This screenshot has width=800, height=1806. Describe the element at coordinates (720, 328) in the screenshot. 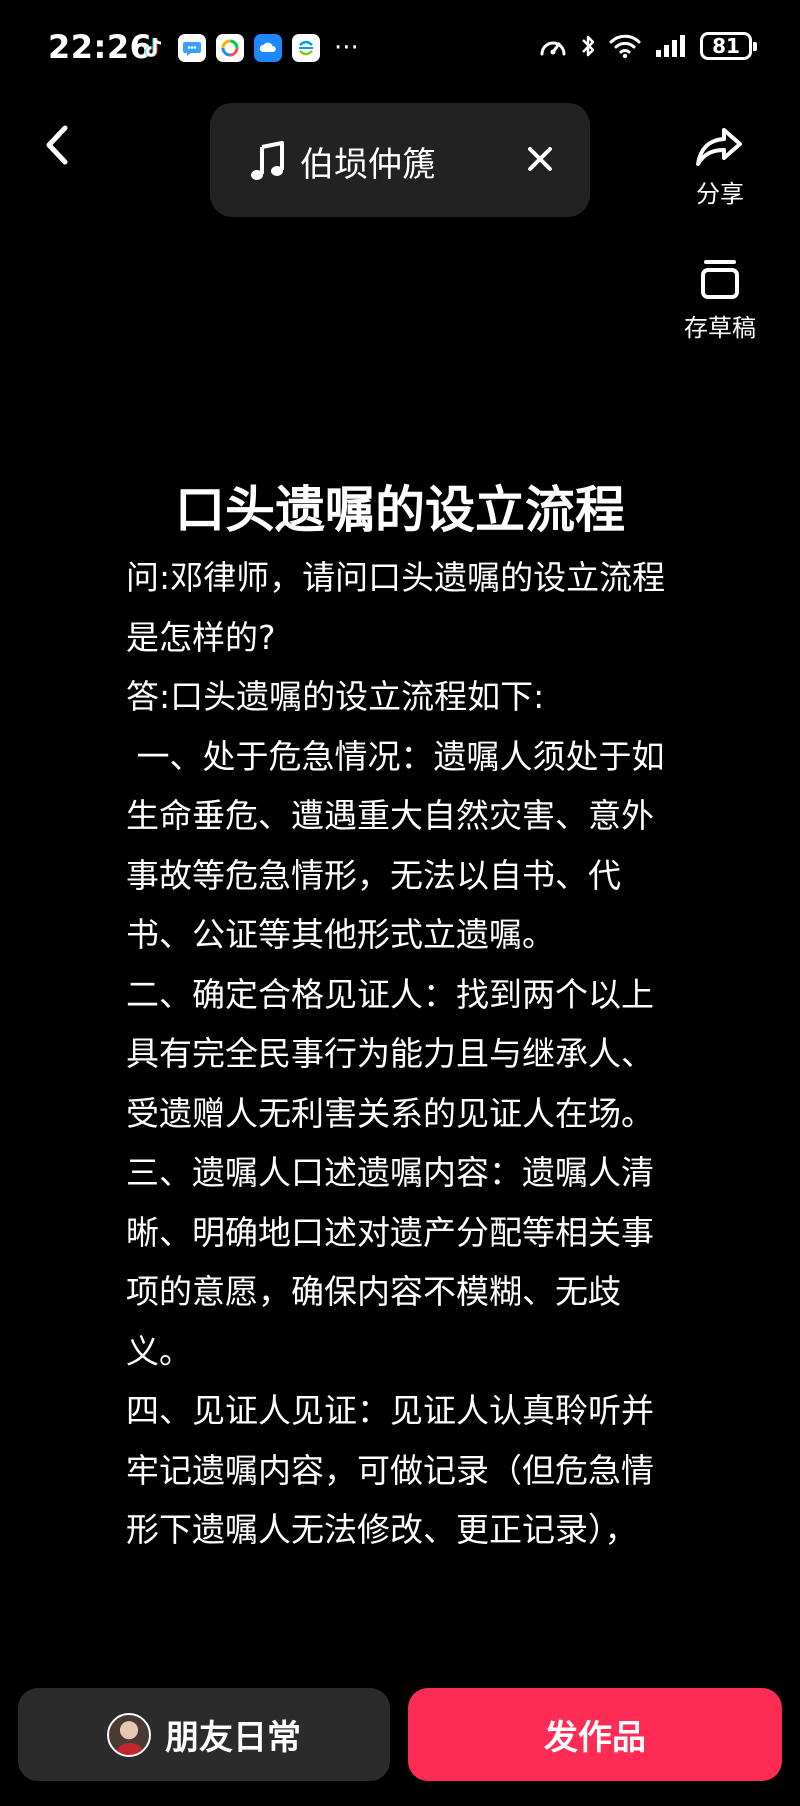

I see `save-draft-label: 存草稿` at that location.